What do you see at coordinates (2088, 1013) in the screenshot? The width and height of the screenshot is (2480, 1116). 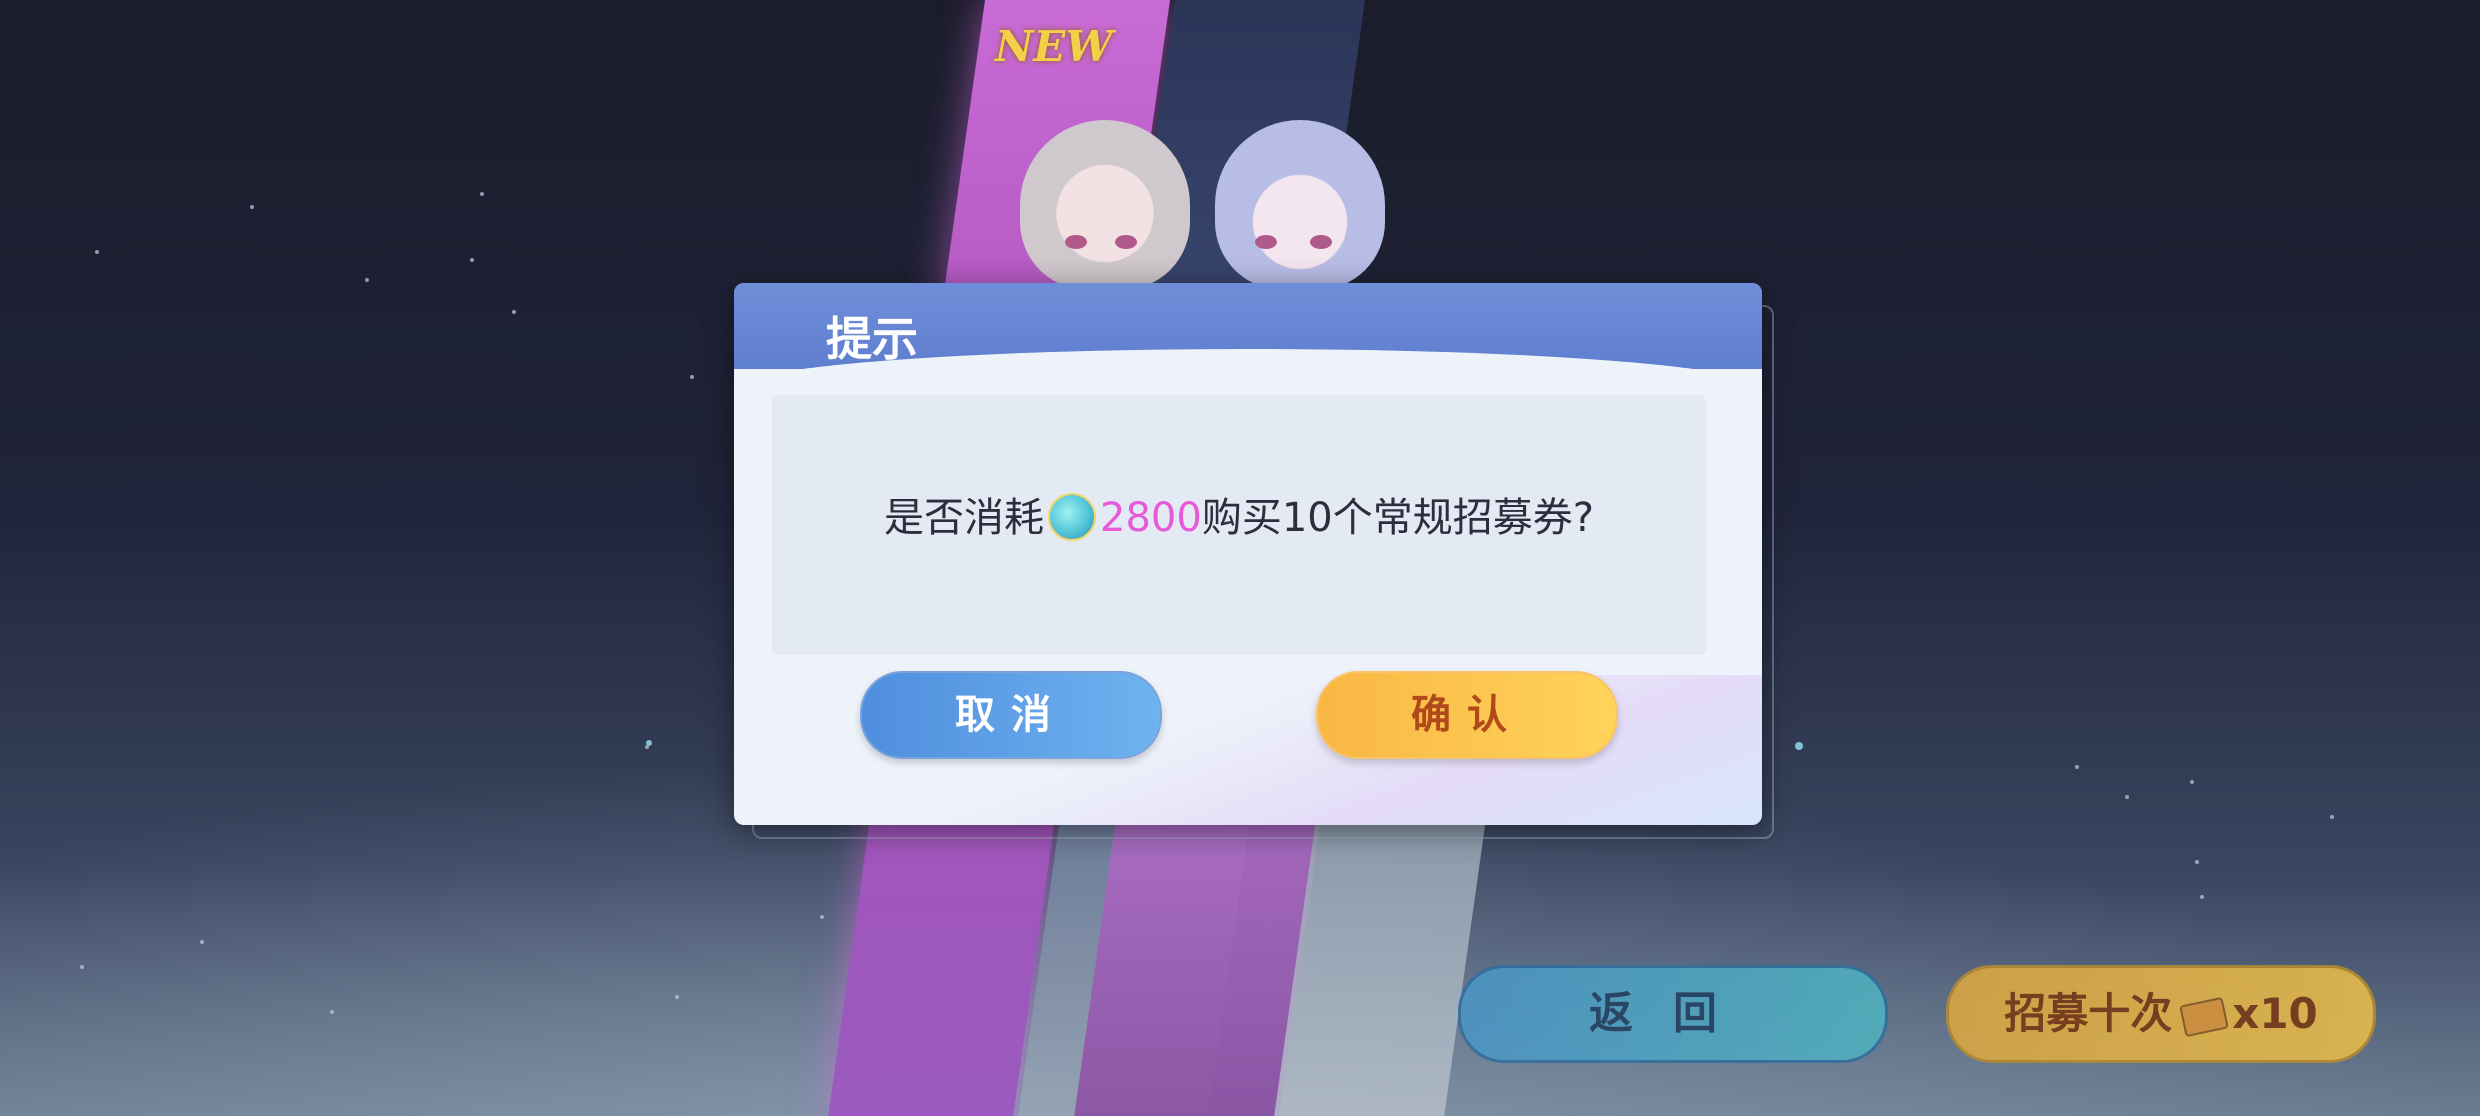 I see `recruit-label: 招募十次` at bounding box center [2088, 1013].